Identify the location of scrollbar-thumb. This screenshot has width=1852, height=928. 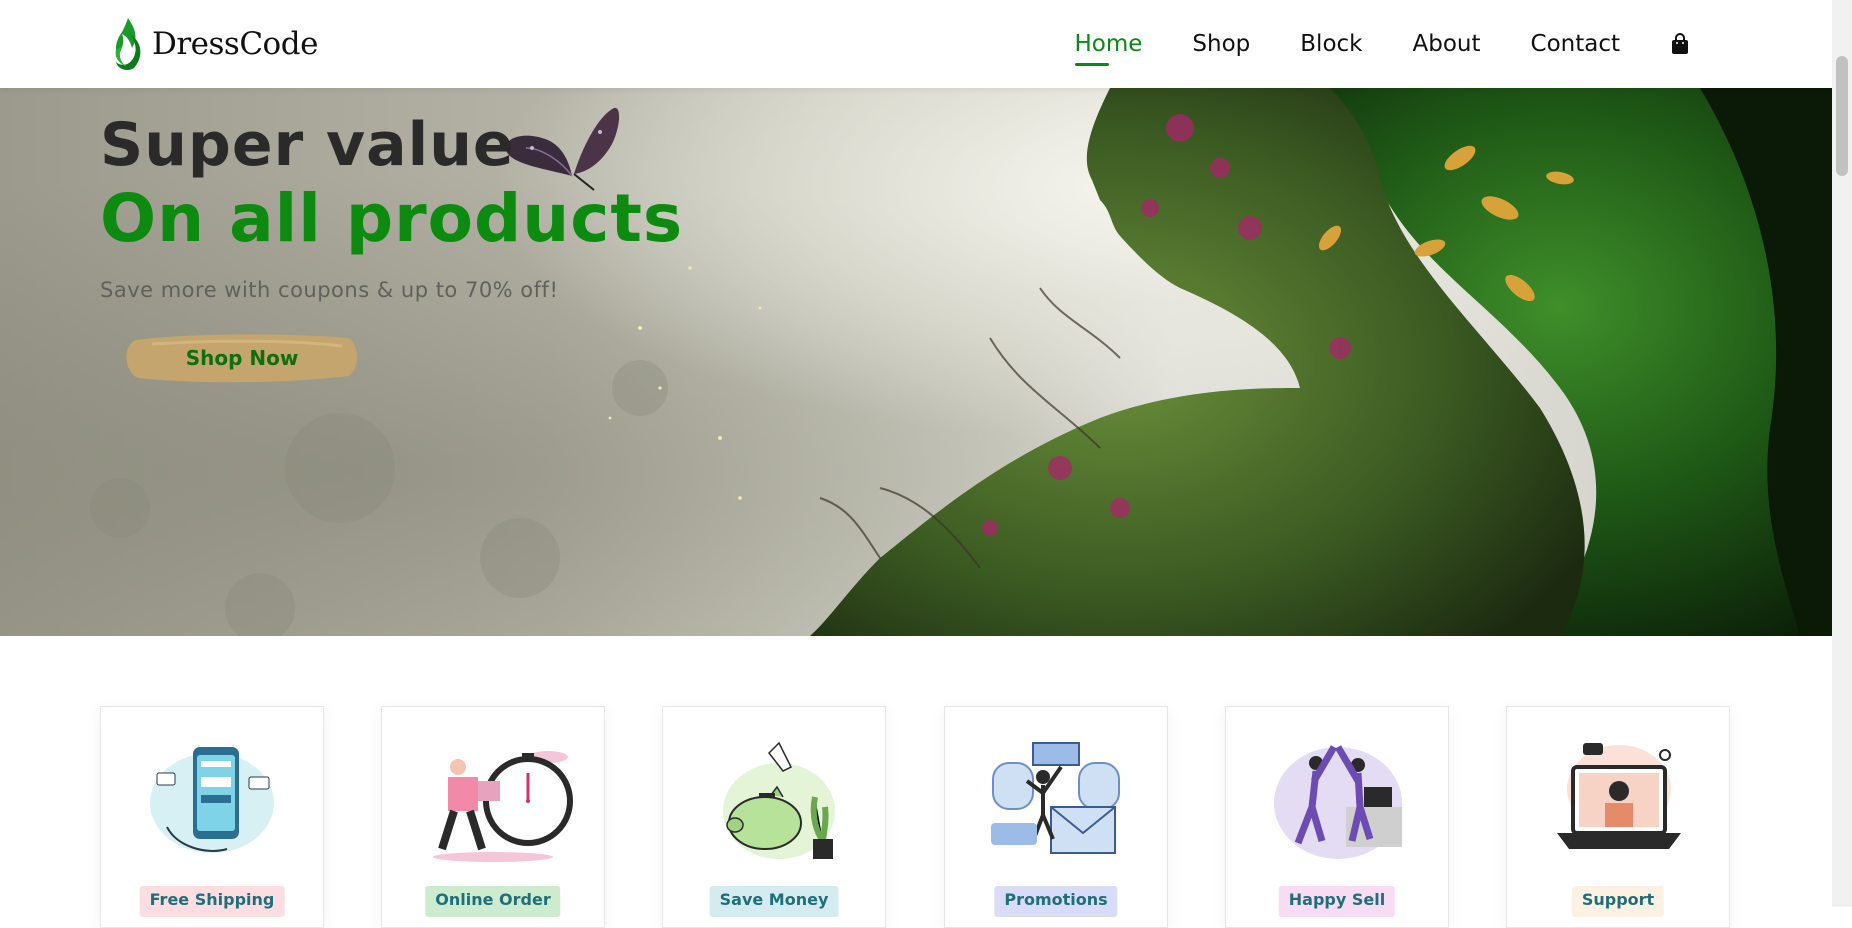
(1842, 116).